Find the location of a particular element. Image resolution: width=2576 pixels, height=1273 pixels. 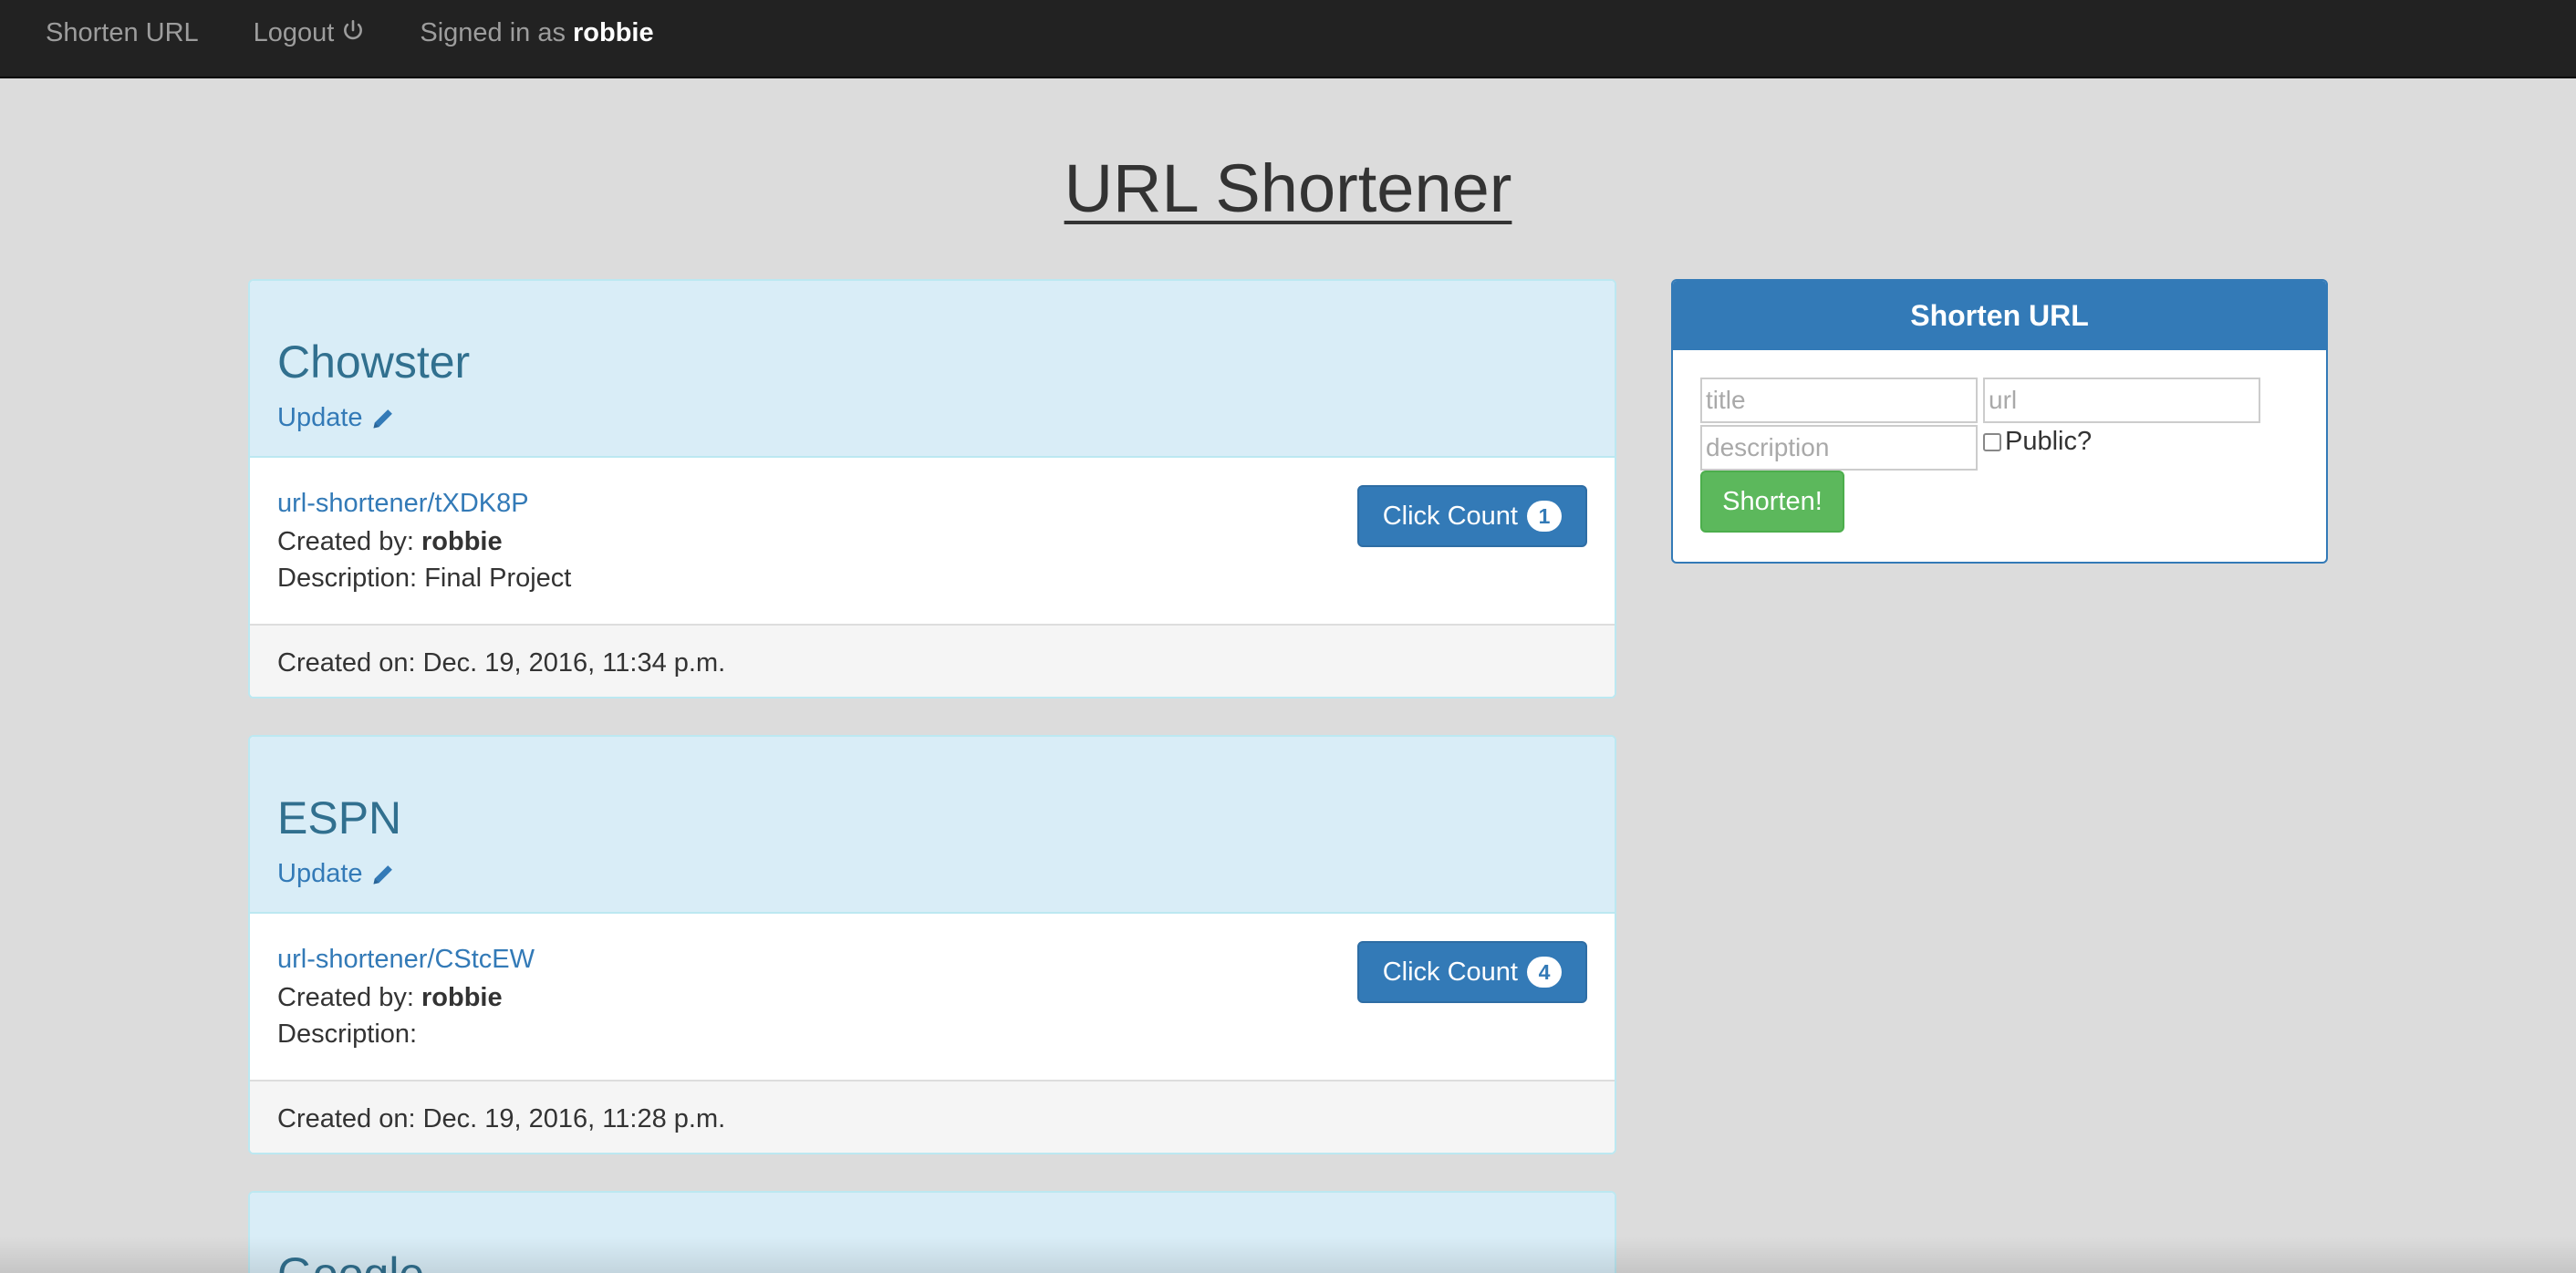

card-title: ESPN is located at coordinates (340, 818).